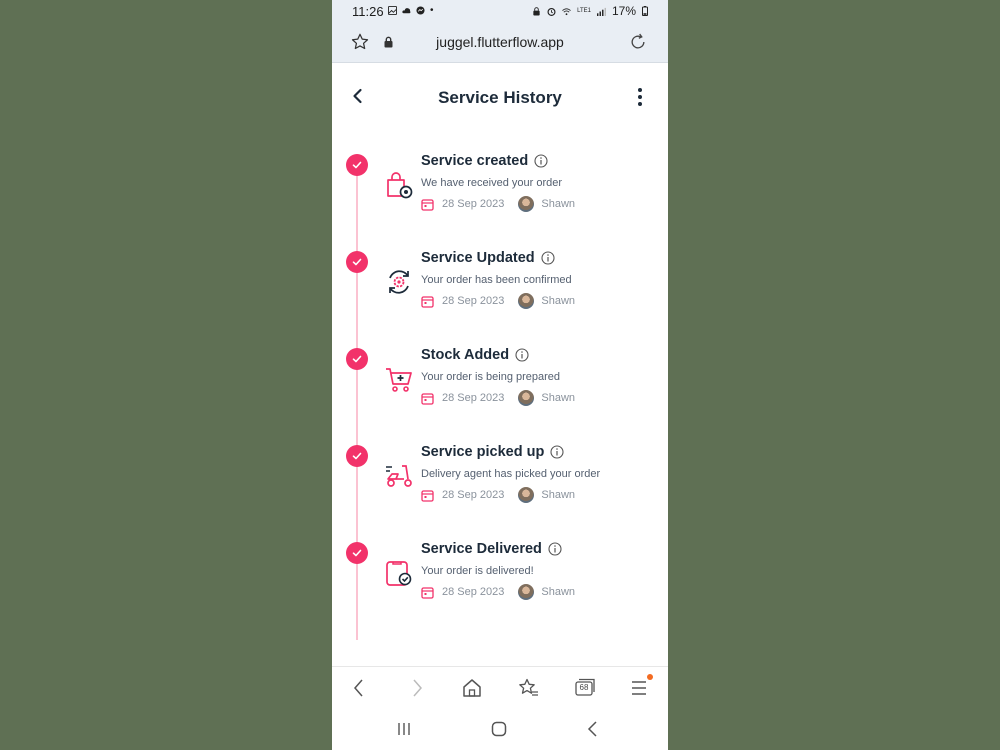 This screenshot has width=1000, height=750. I want to click on bookmarks-icon, so click(528, 688).